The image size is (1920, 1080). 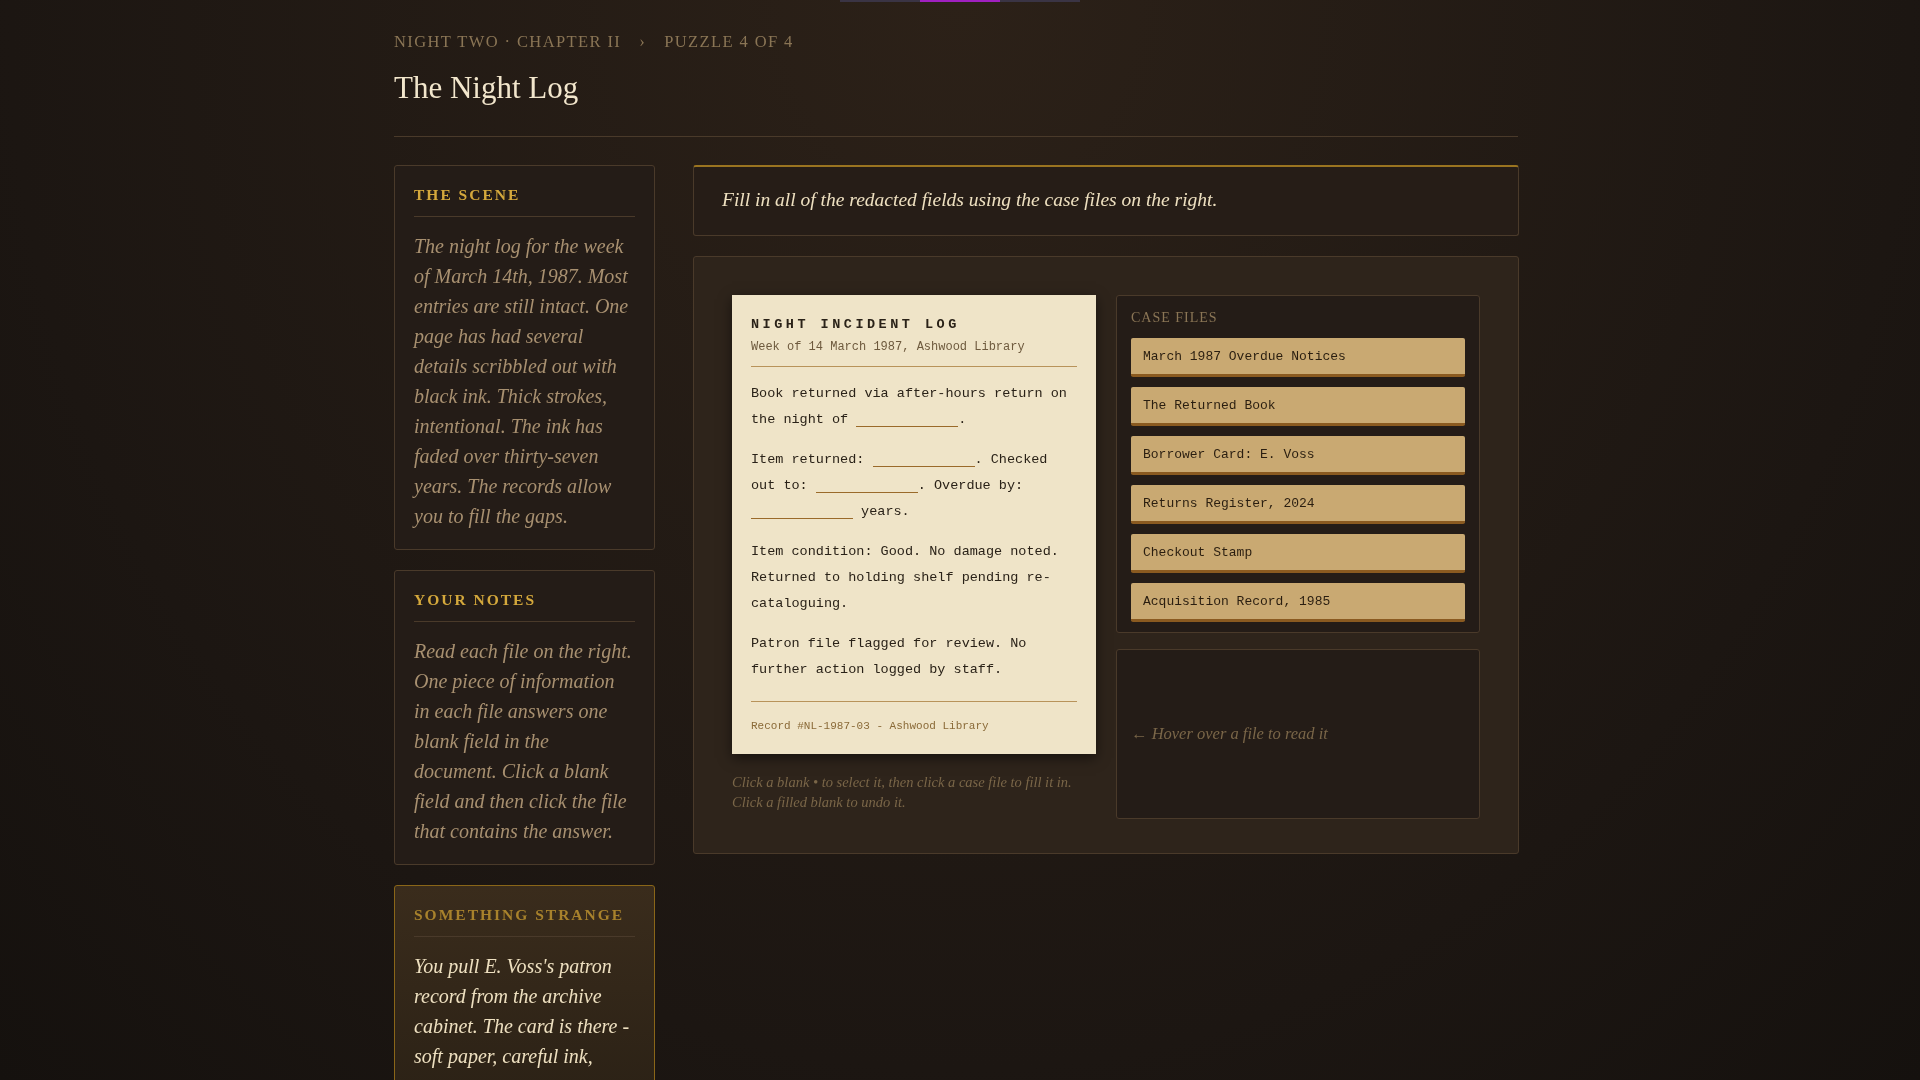 What do you see at coordinates (1175, 318) in the screenshot?
I see `case-files-heading: CASE FILES` at bounding box center [1175, 318].